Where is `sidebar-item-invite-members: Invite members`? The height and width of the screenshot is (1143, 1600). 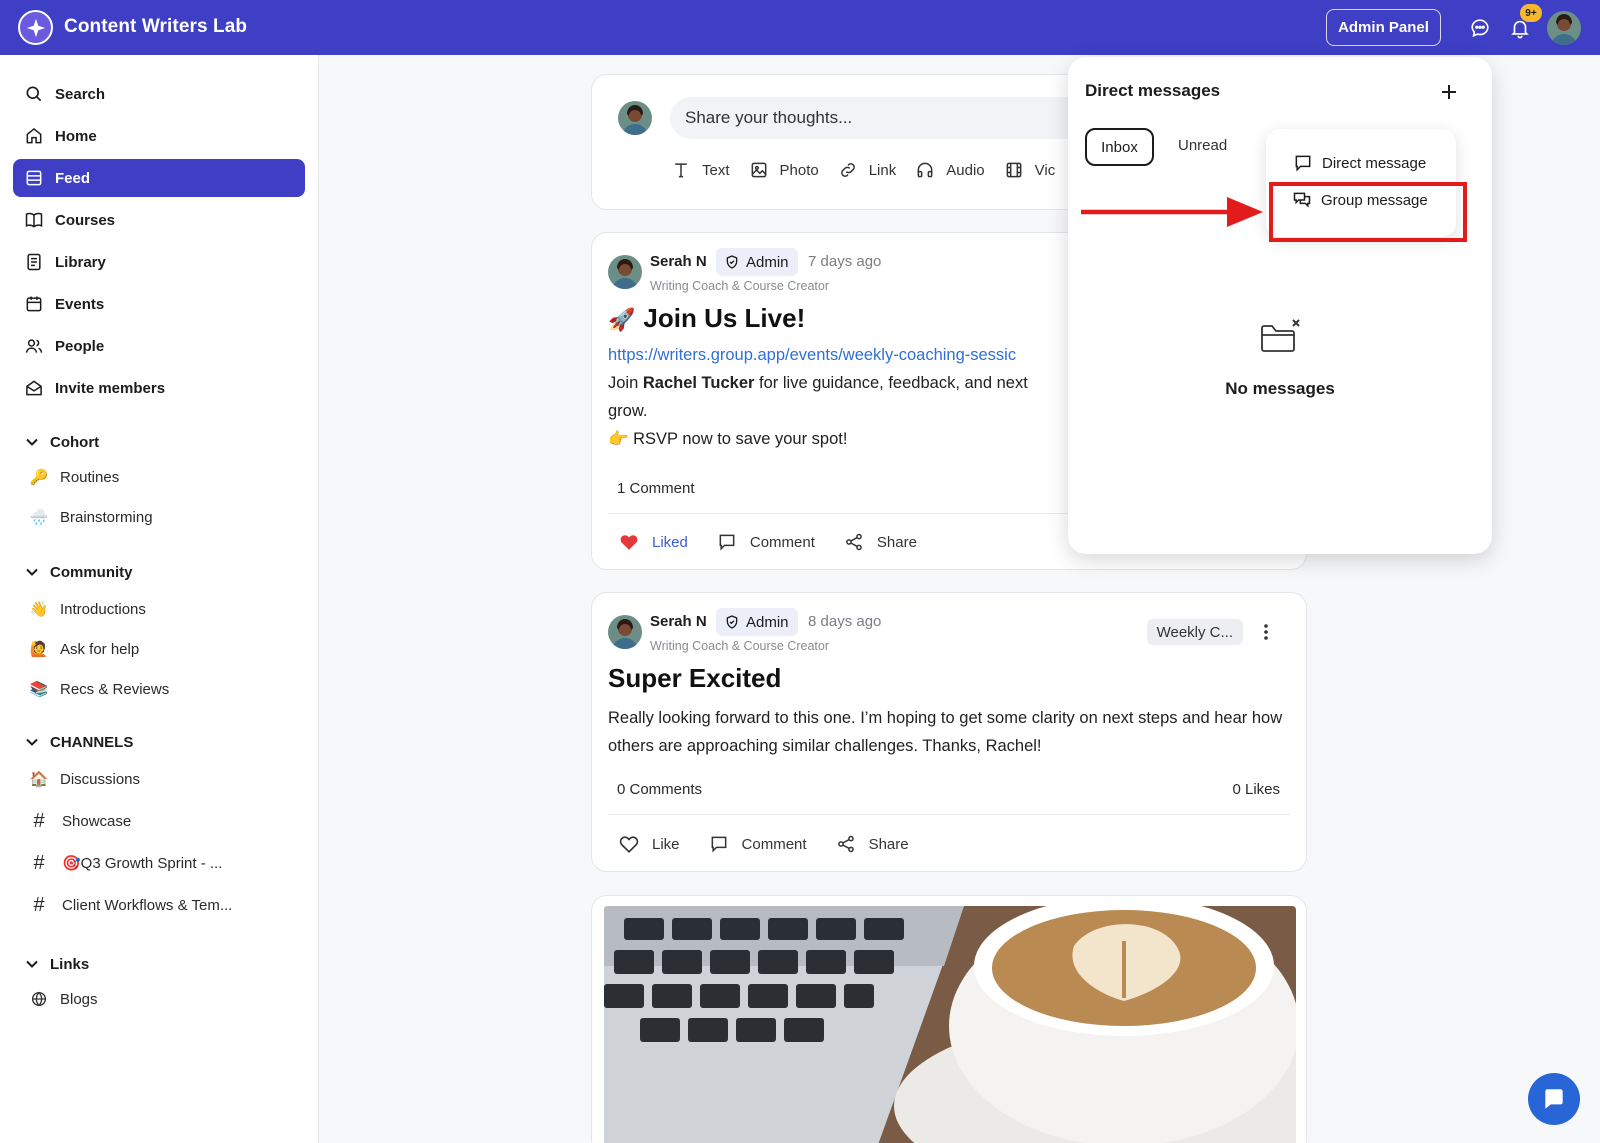
sidebar-item-invite-members: Invite members is located at coordinates (159, 388).